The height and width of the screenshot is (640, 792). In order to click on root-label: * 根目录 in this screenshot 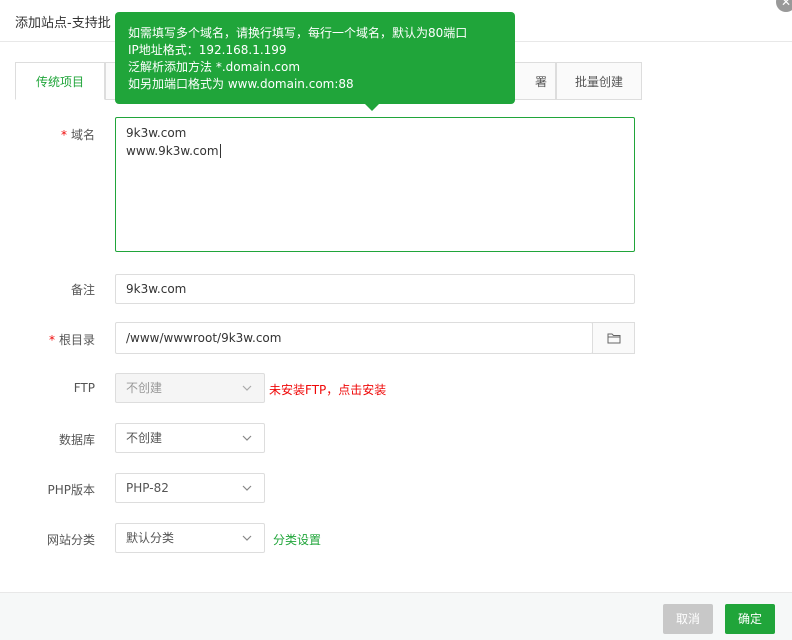, I will do `click(47, 339)`.